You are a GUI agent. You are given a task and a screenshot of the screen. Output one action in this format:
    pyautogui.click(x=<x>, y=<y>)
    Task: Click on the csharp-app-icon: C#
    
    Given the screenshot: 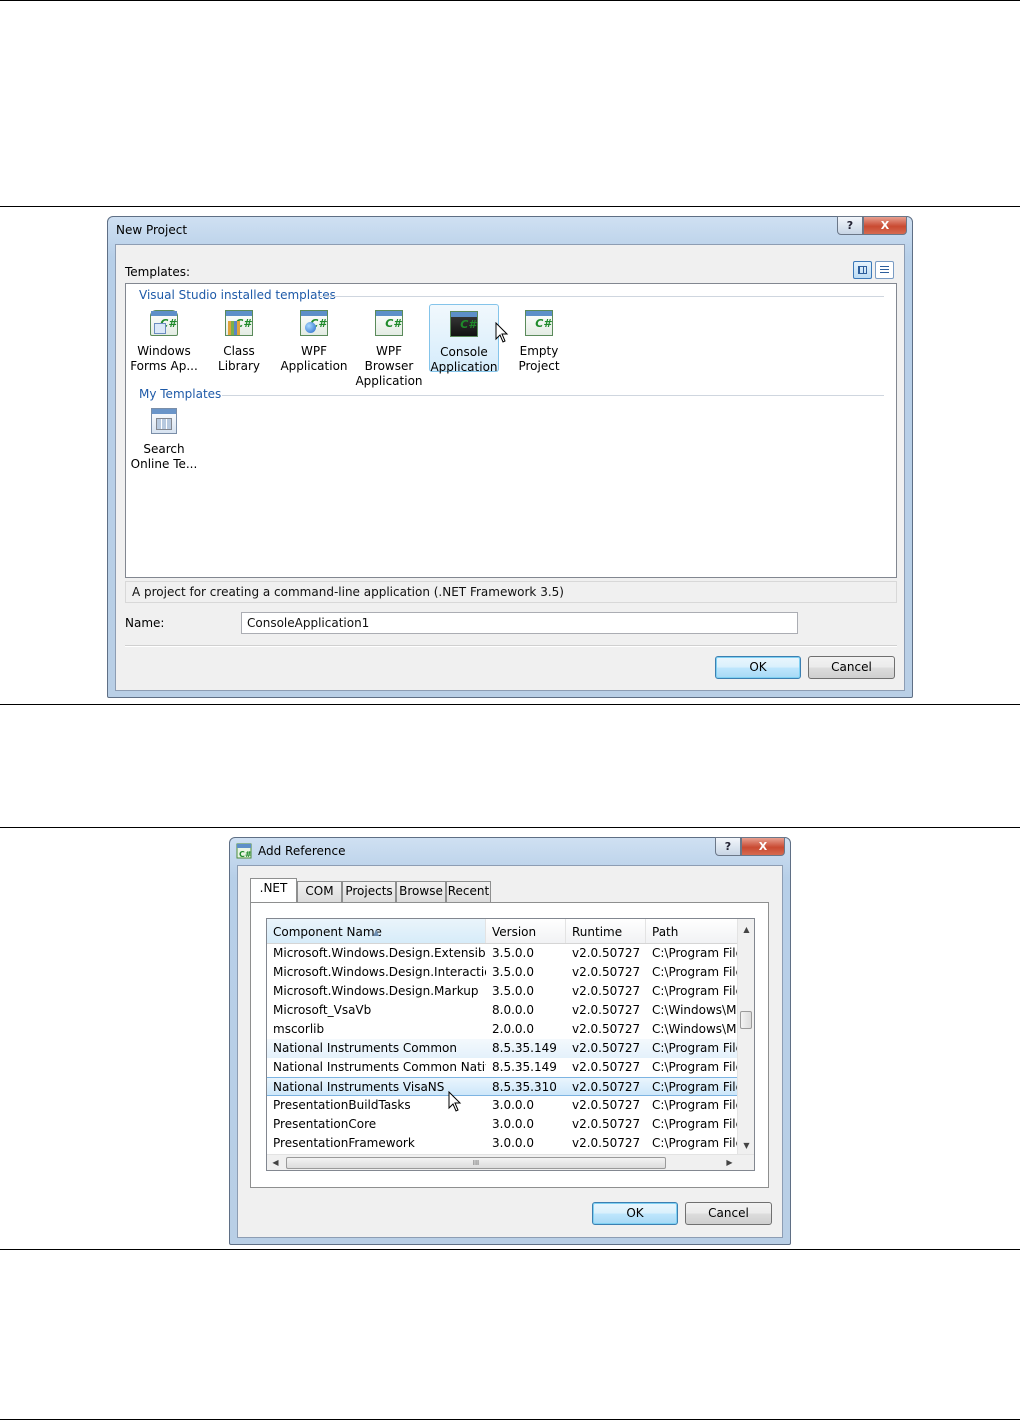 What is the action you would take?
    pyautogui.click(x=244, y=851)
    